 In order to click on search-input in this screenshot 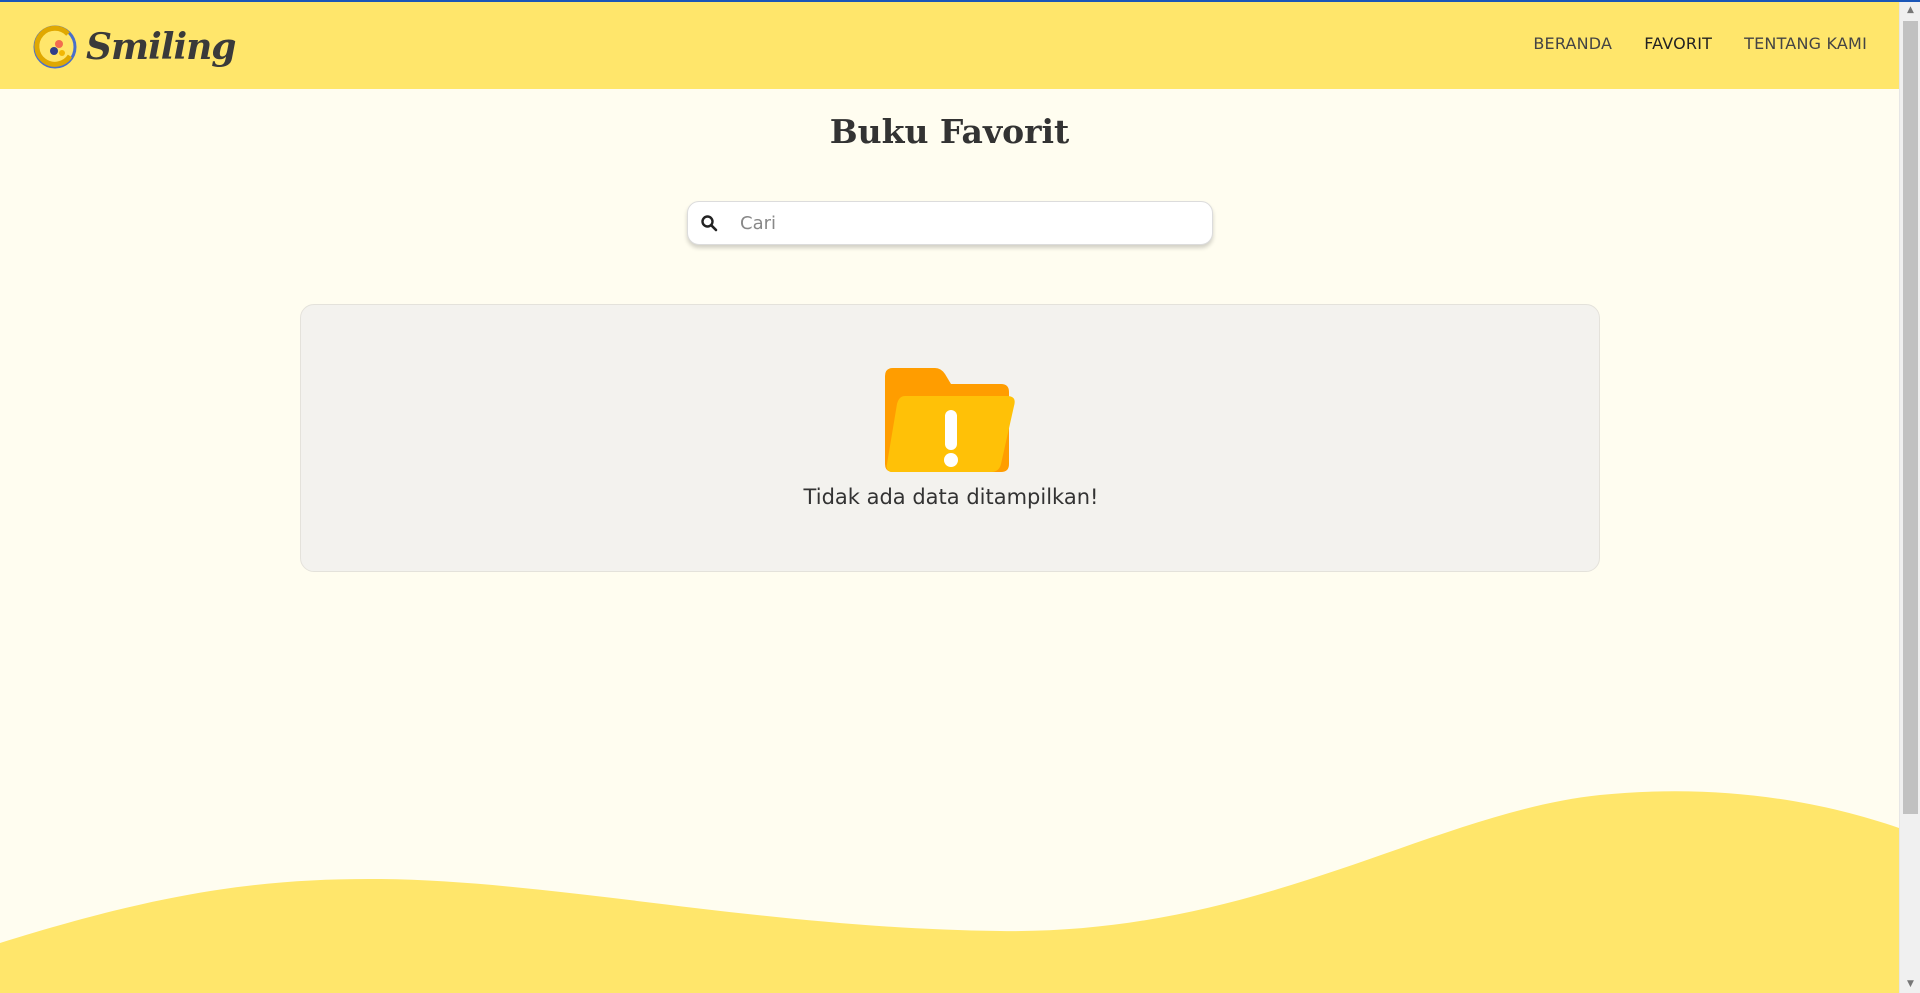, I will do `click(960, 223)`.